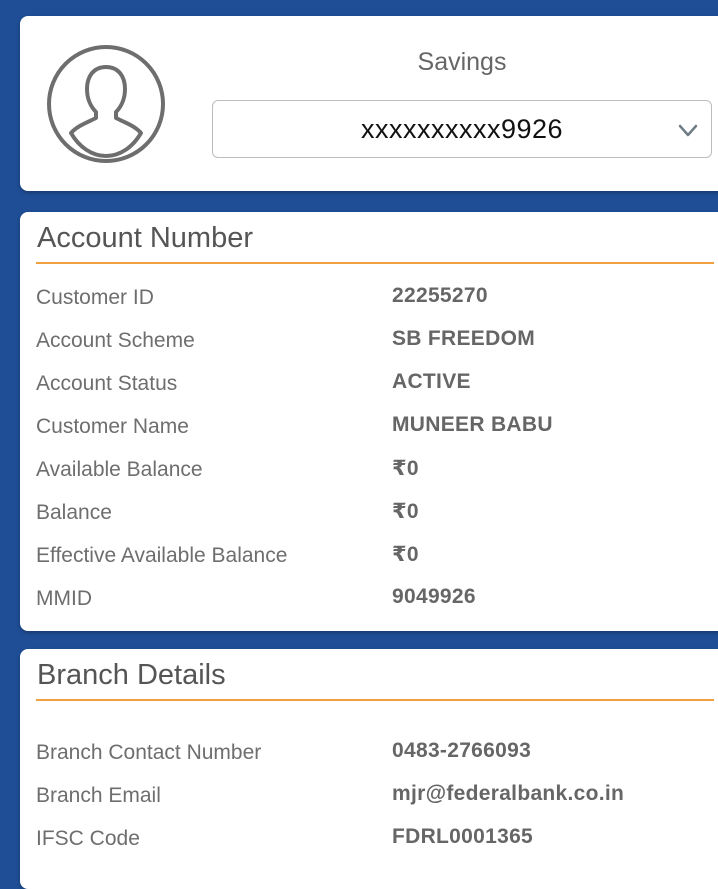  What do you see at coordinates (375, 840) in the screenshot?
I see `detail-row-ifsc-code: IFSC Code FDRL0001365` at bounding box center [375, 840].